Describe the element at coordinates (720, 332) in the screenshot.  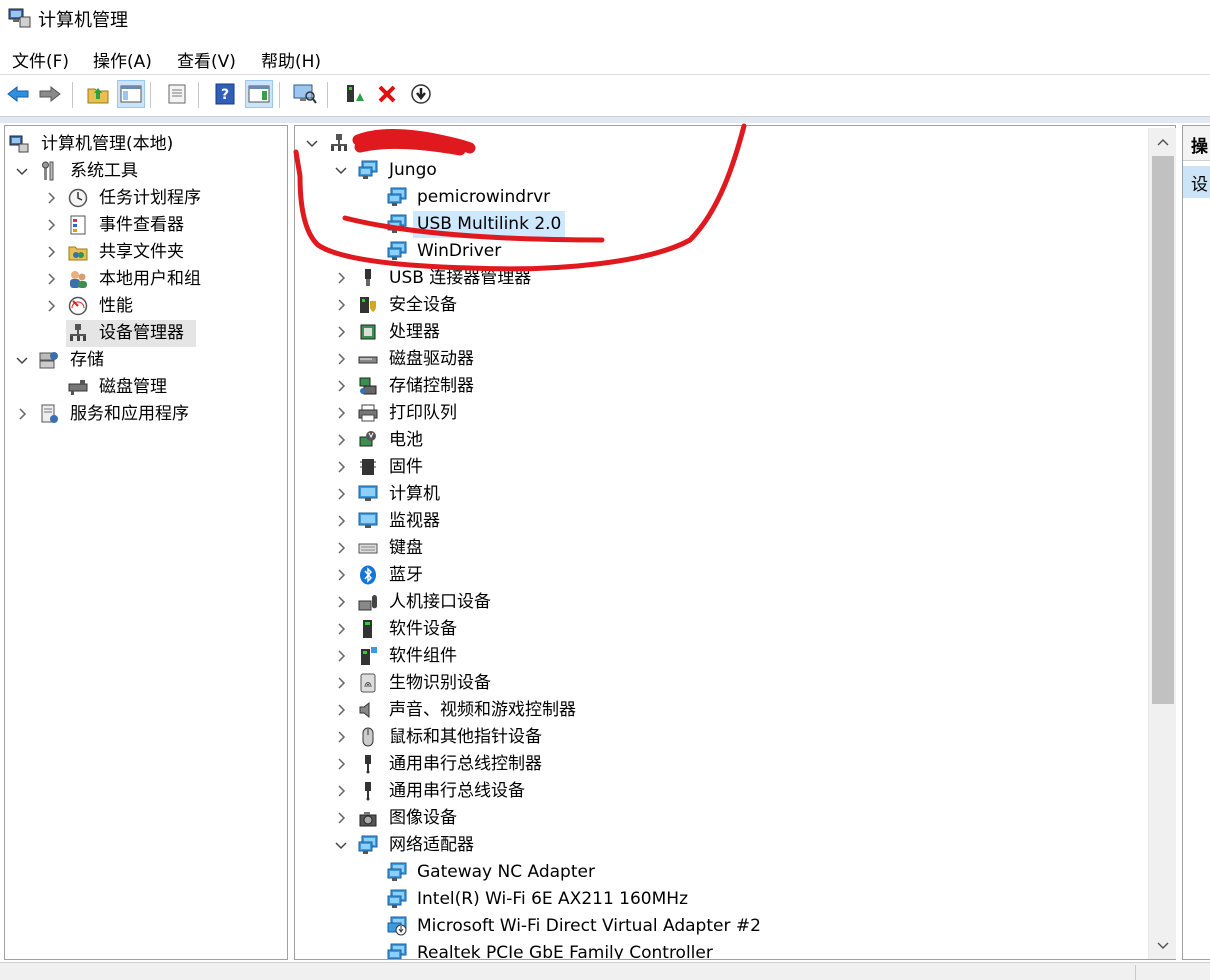
I see `device-category-processors: 处理器` at that location.